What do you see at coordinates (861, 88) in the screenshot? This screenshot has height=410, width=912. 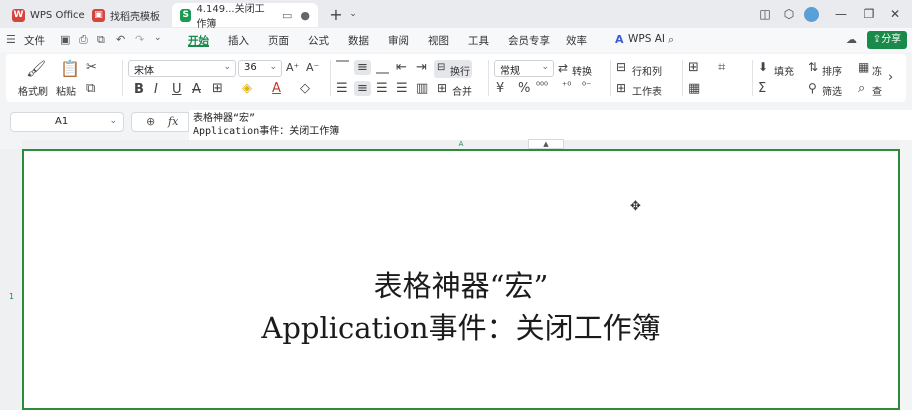 I see `find-icon: ⌕` at bounding box center [861, 88].